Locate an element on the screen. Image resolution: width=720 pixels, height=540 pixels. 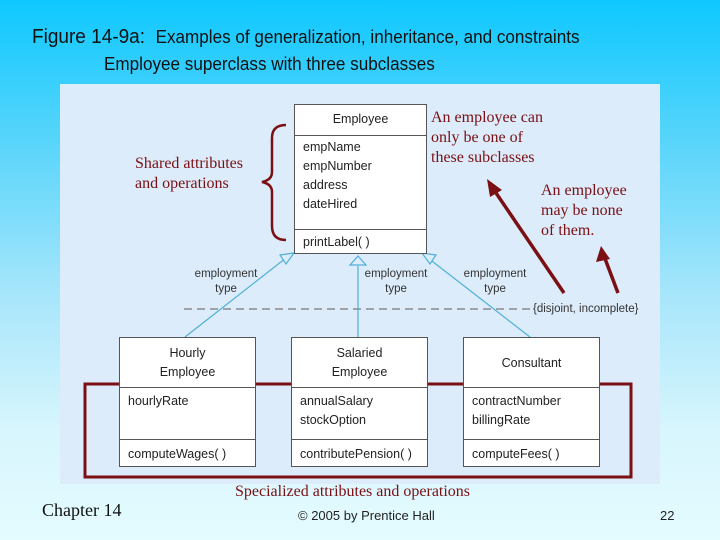
brace-icon is located at coordinates (274, 182).